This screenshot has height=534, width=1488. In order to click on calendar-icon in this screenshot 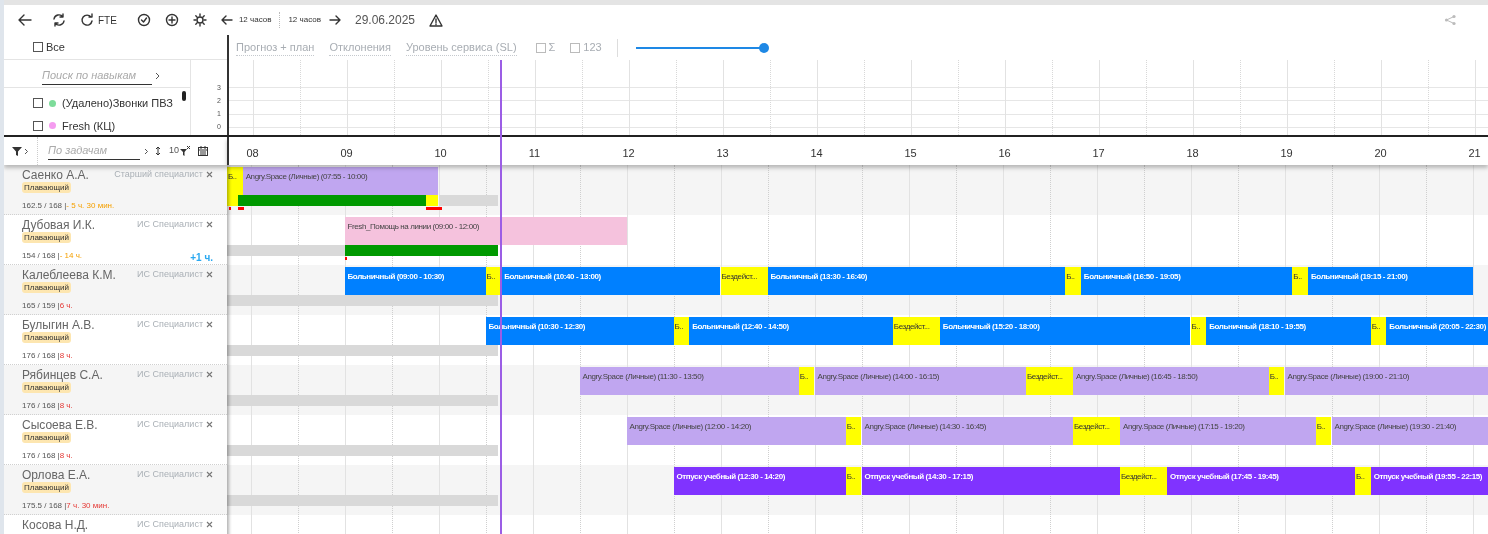, I will do `click(203, 151)`.